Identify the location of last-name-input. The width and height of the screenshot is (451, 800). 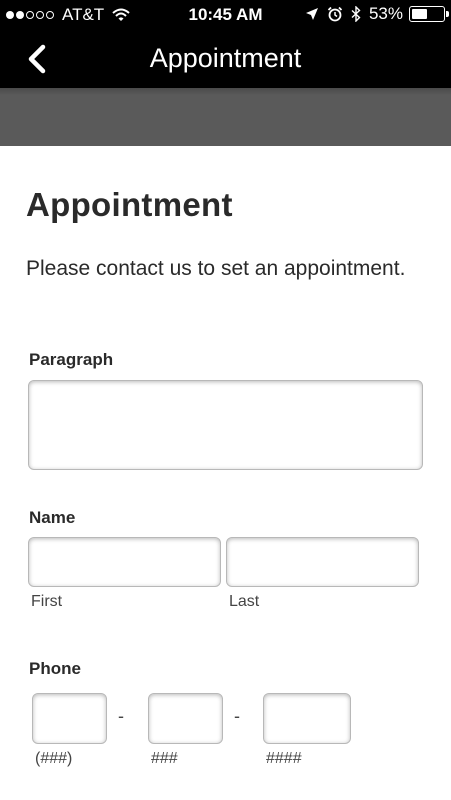
(322, 562).